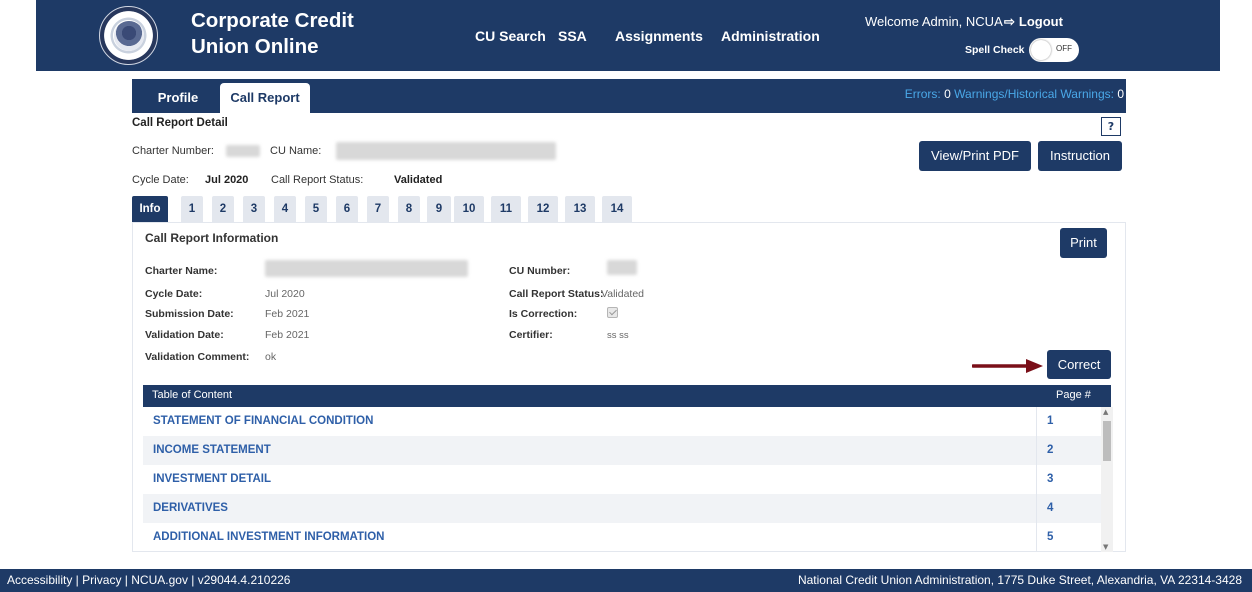 The image size is (1252, 592). Describe the element at coordinates (272, 20) in the screenshot. I see `app-title-line1: Corporate Credit` at that location.